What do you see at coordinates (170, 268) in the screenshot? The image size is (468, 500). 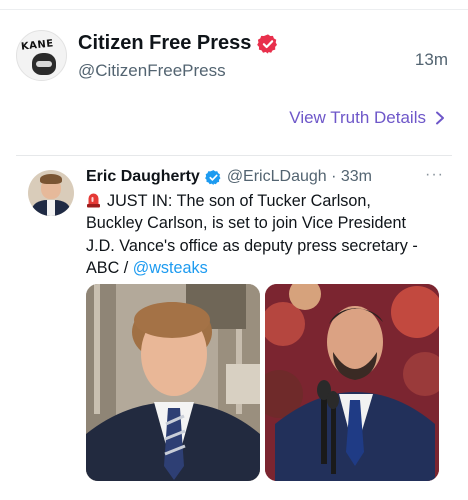 I see `mention-link: @wsteaks` at bounding box center [170, 268].